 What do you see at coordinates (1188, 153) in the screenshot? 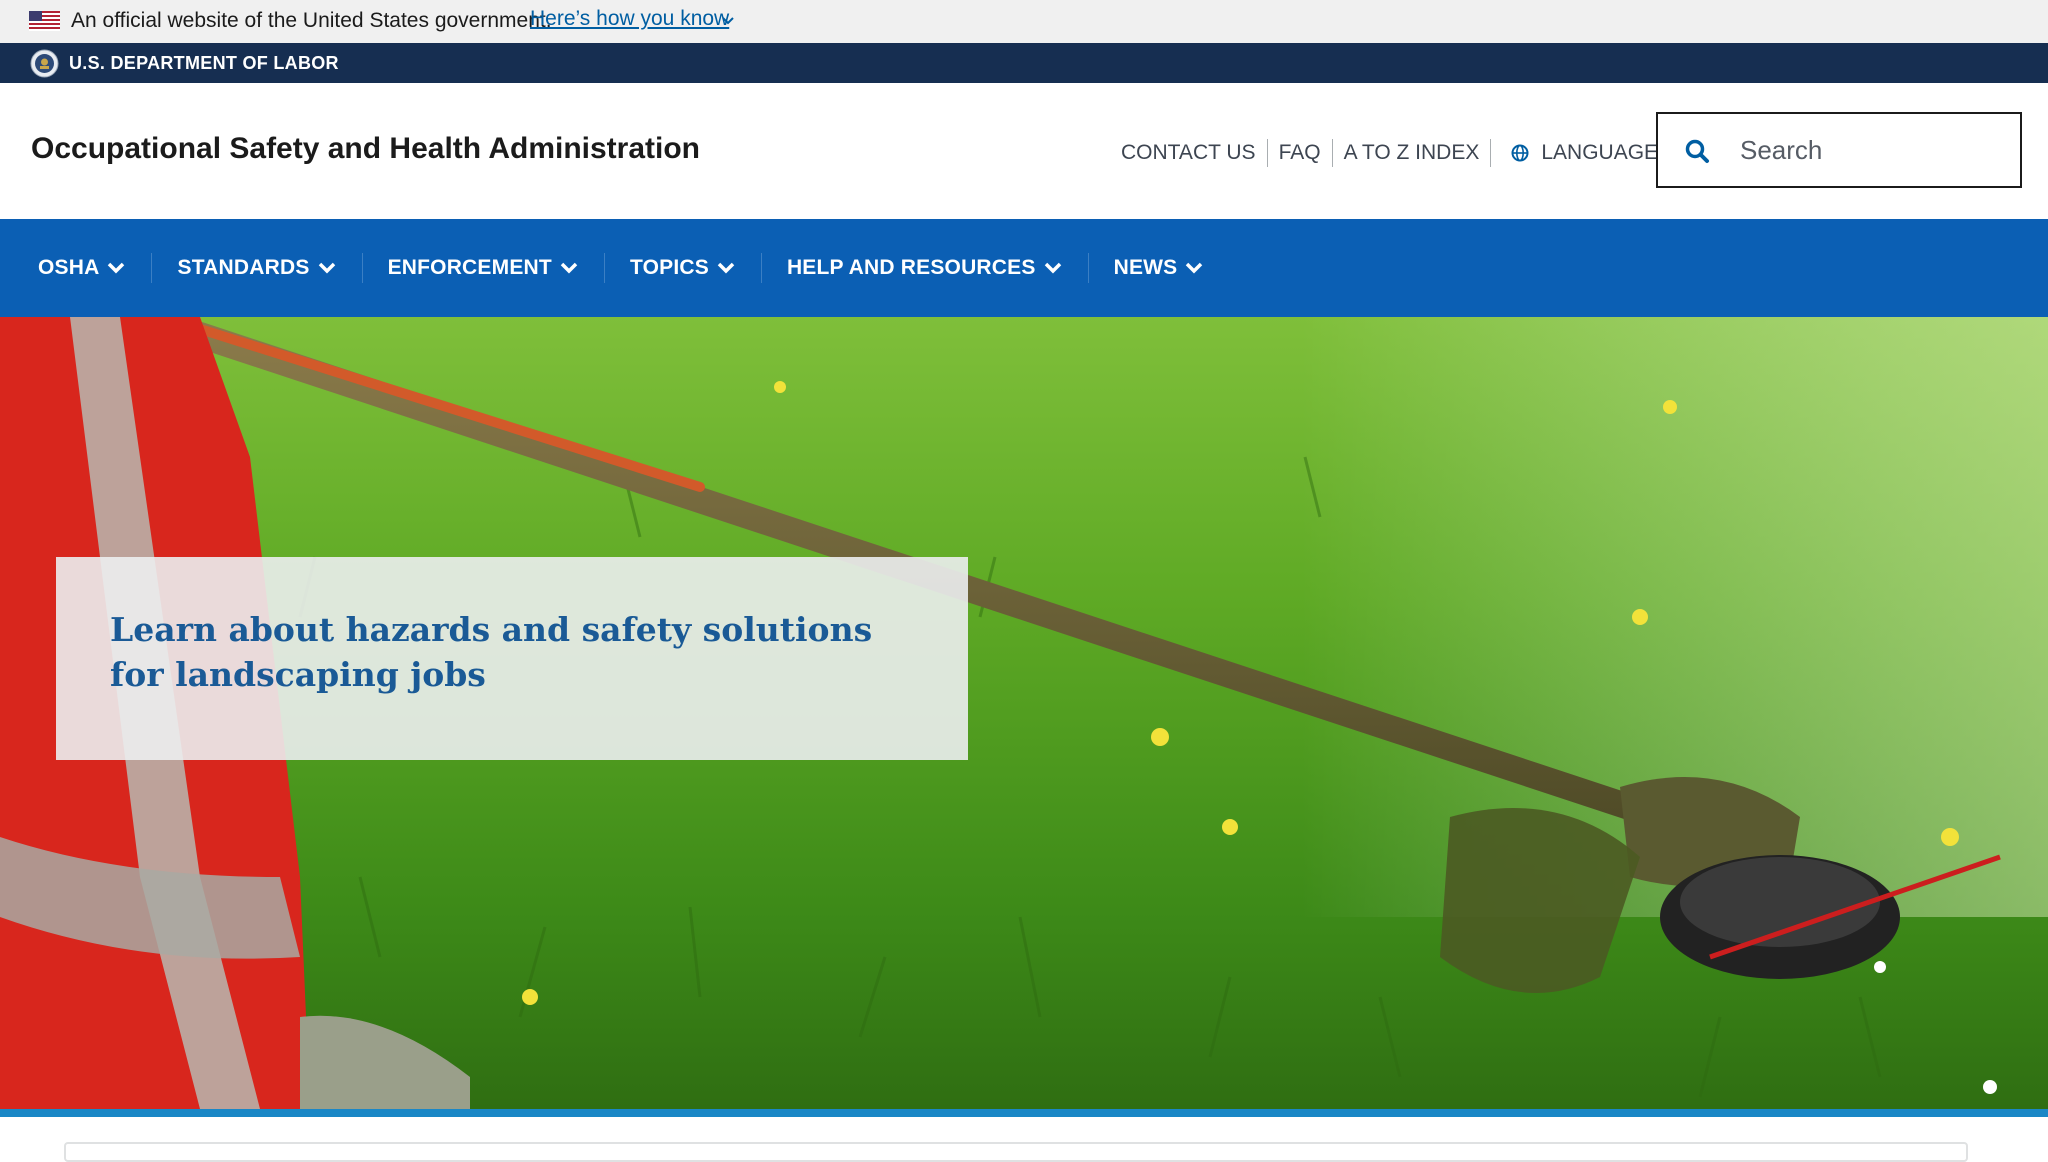
I see `contact-us-link: CONTACT US` at bounding box center [1188, 153].